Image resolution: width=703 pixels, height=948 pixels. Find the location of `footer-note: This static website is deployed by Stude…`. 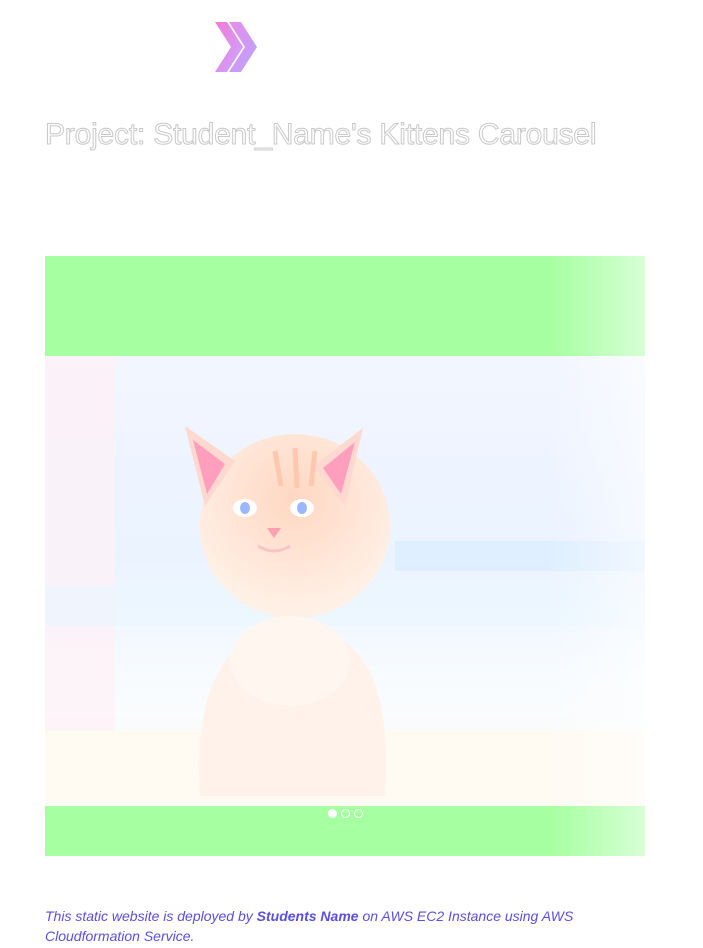

footer-note: This static website is deployed by Stude… is located at coordinates (325, 926).